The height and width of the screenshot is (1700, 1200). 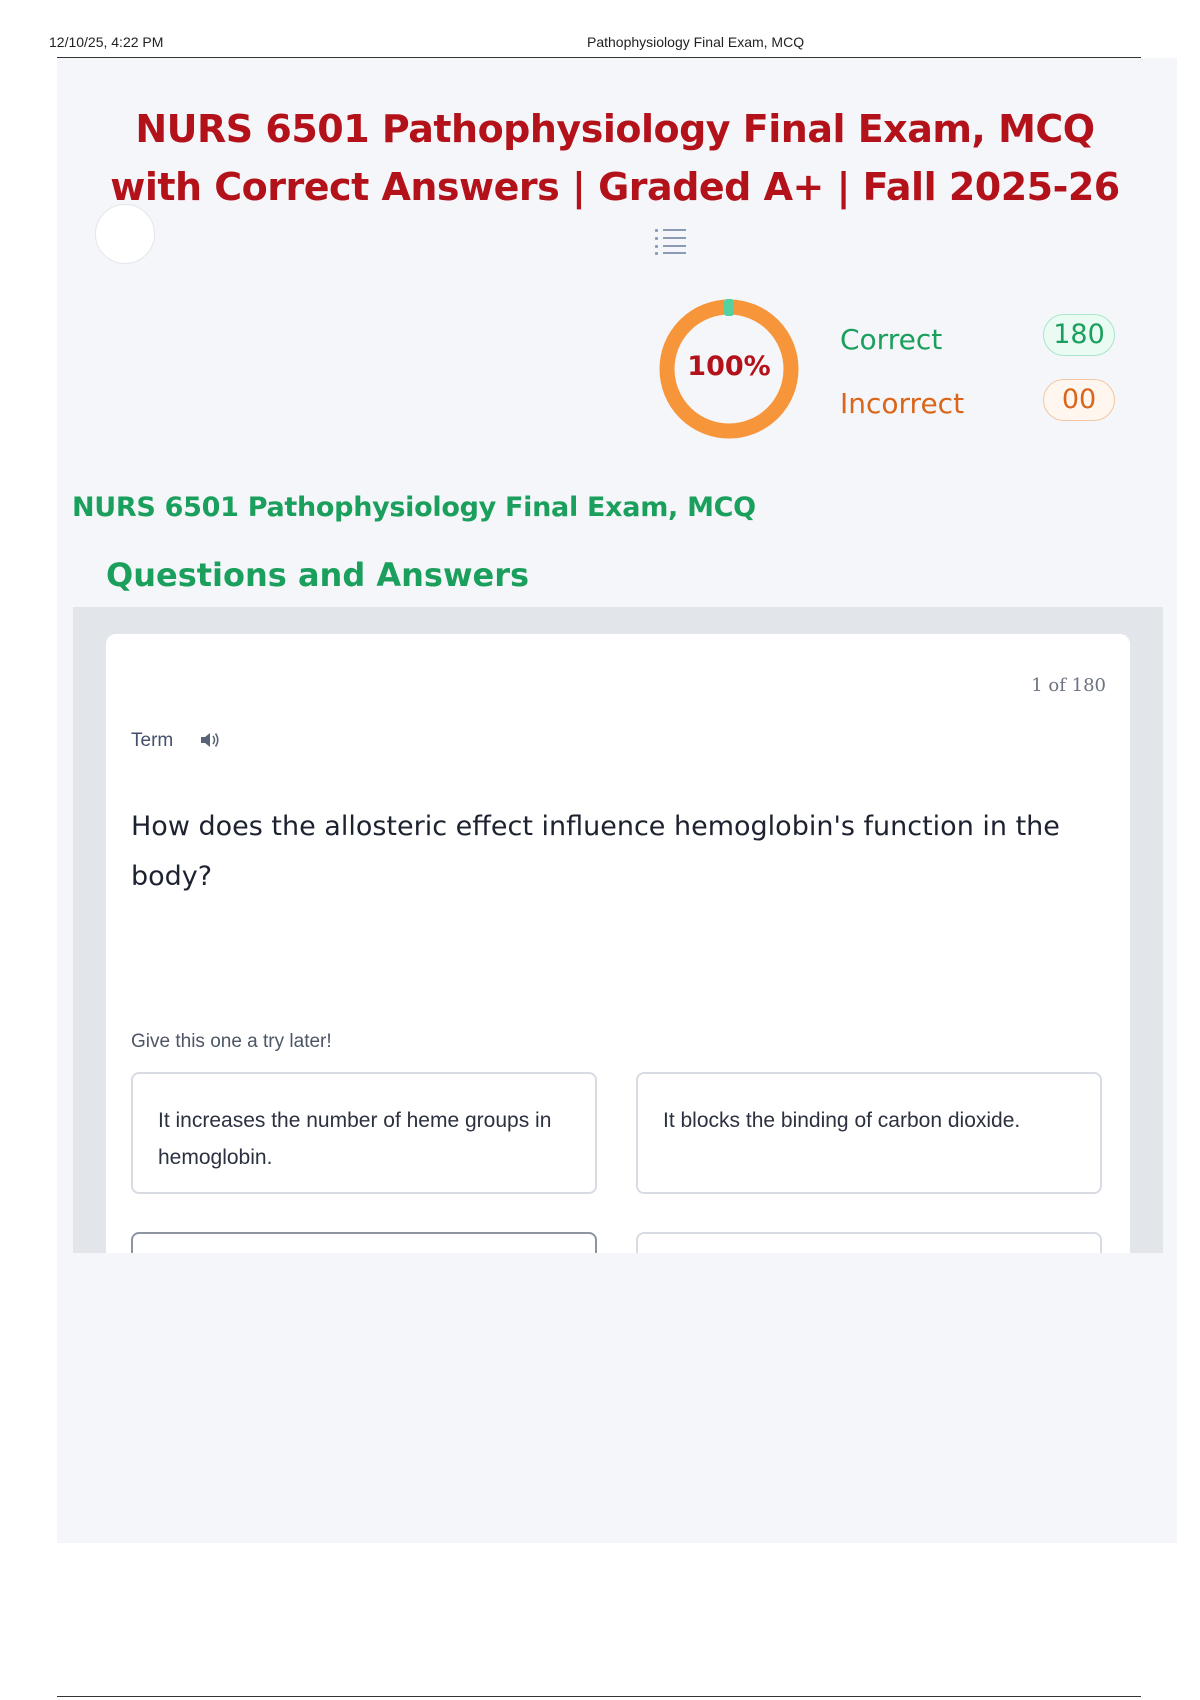 What do you see at coordinates (106, 42) in the screenshot?
I see `print-datetime: 12/10/25, 4:22 PM` at bounding box center [106, 42].